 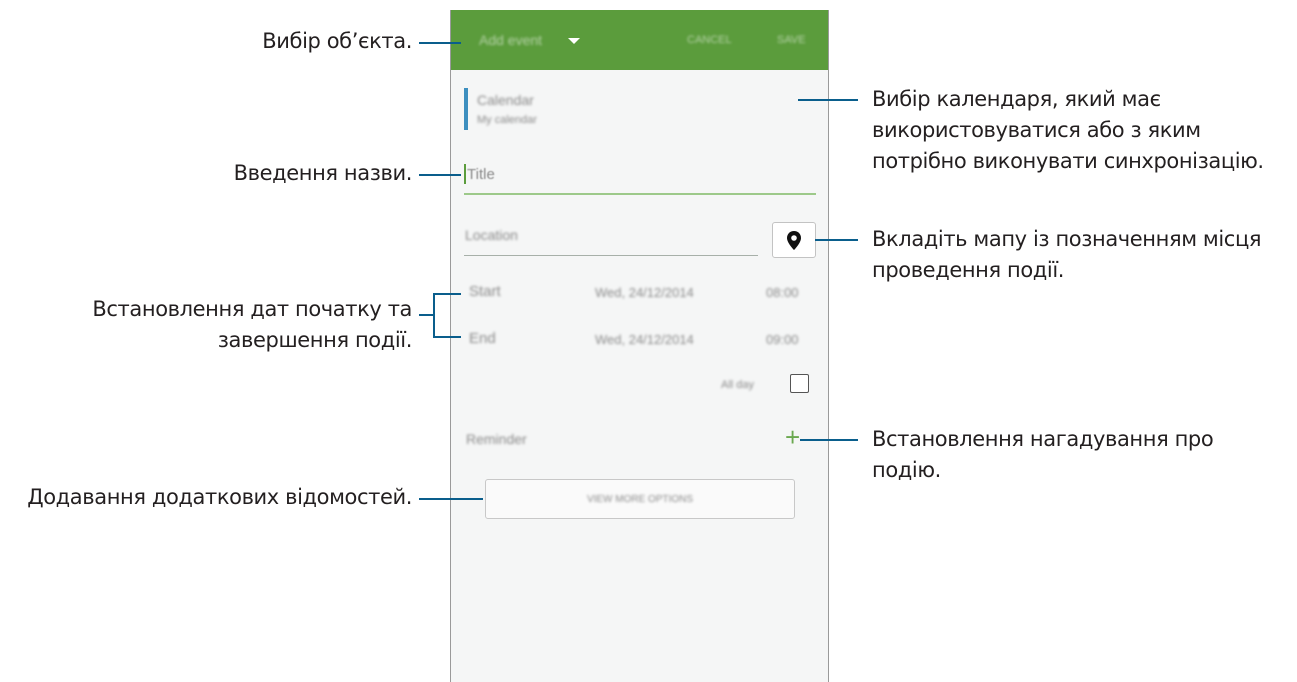 What do you see at coordinates (1068, 161) in the screenshot?
I see `callout-calendar-line3: потрібно виконувати синхронізацію.` at bounding box center [1068, 161].